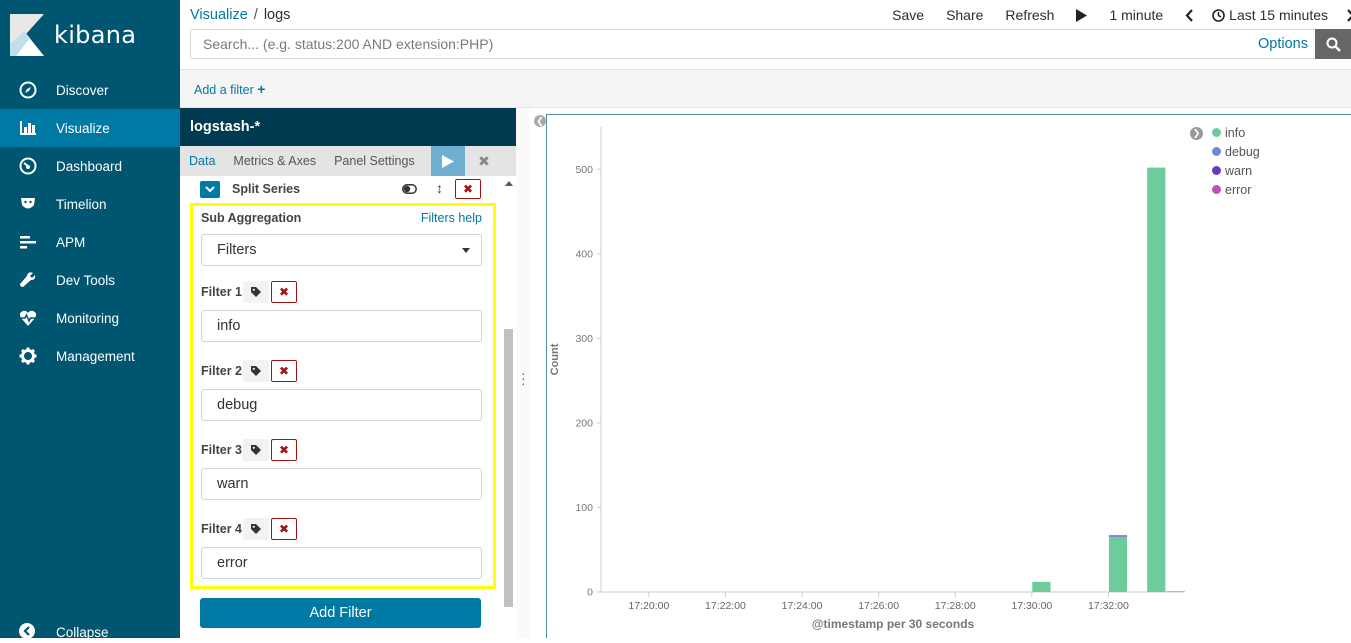 The image size is (1351, 643). I want to click on plus-icon: +, so click(261, 89).